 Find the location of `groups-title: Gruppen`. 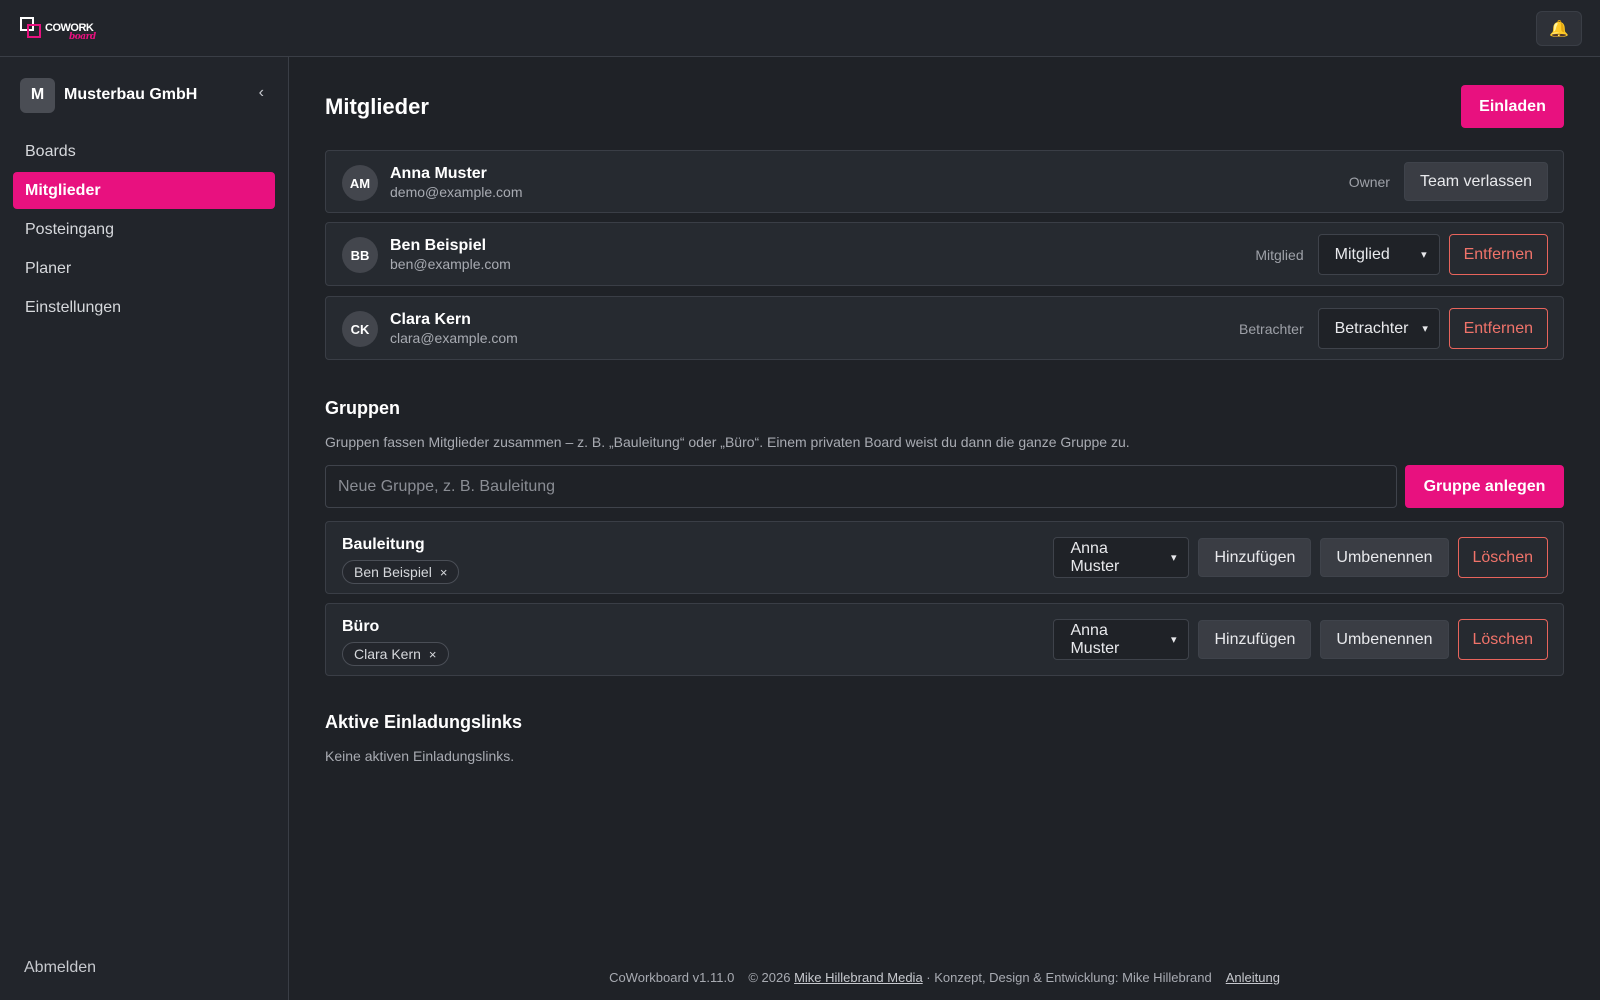

groups-title: Gruppen is located at coordinates (362, 408).